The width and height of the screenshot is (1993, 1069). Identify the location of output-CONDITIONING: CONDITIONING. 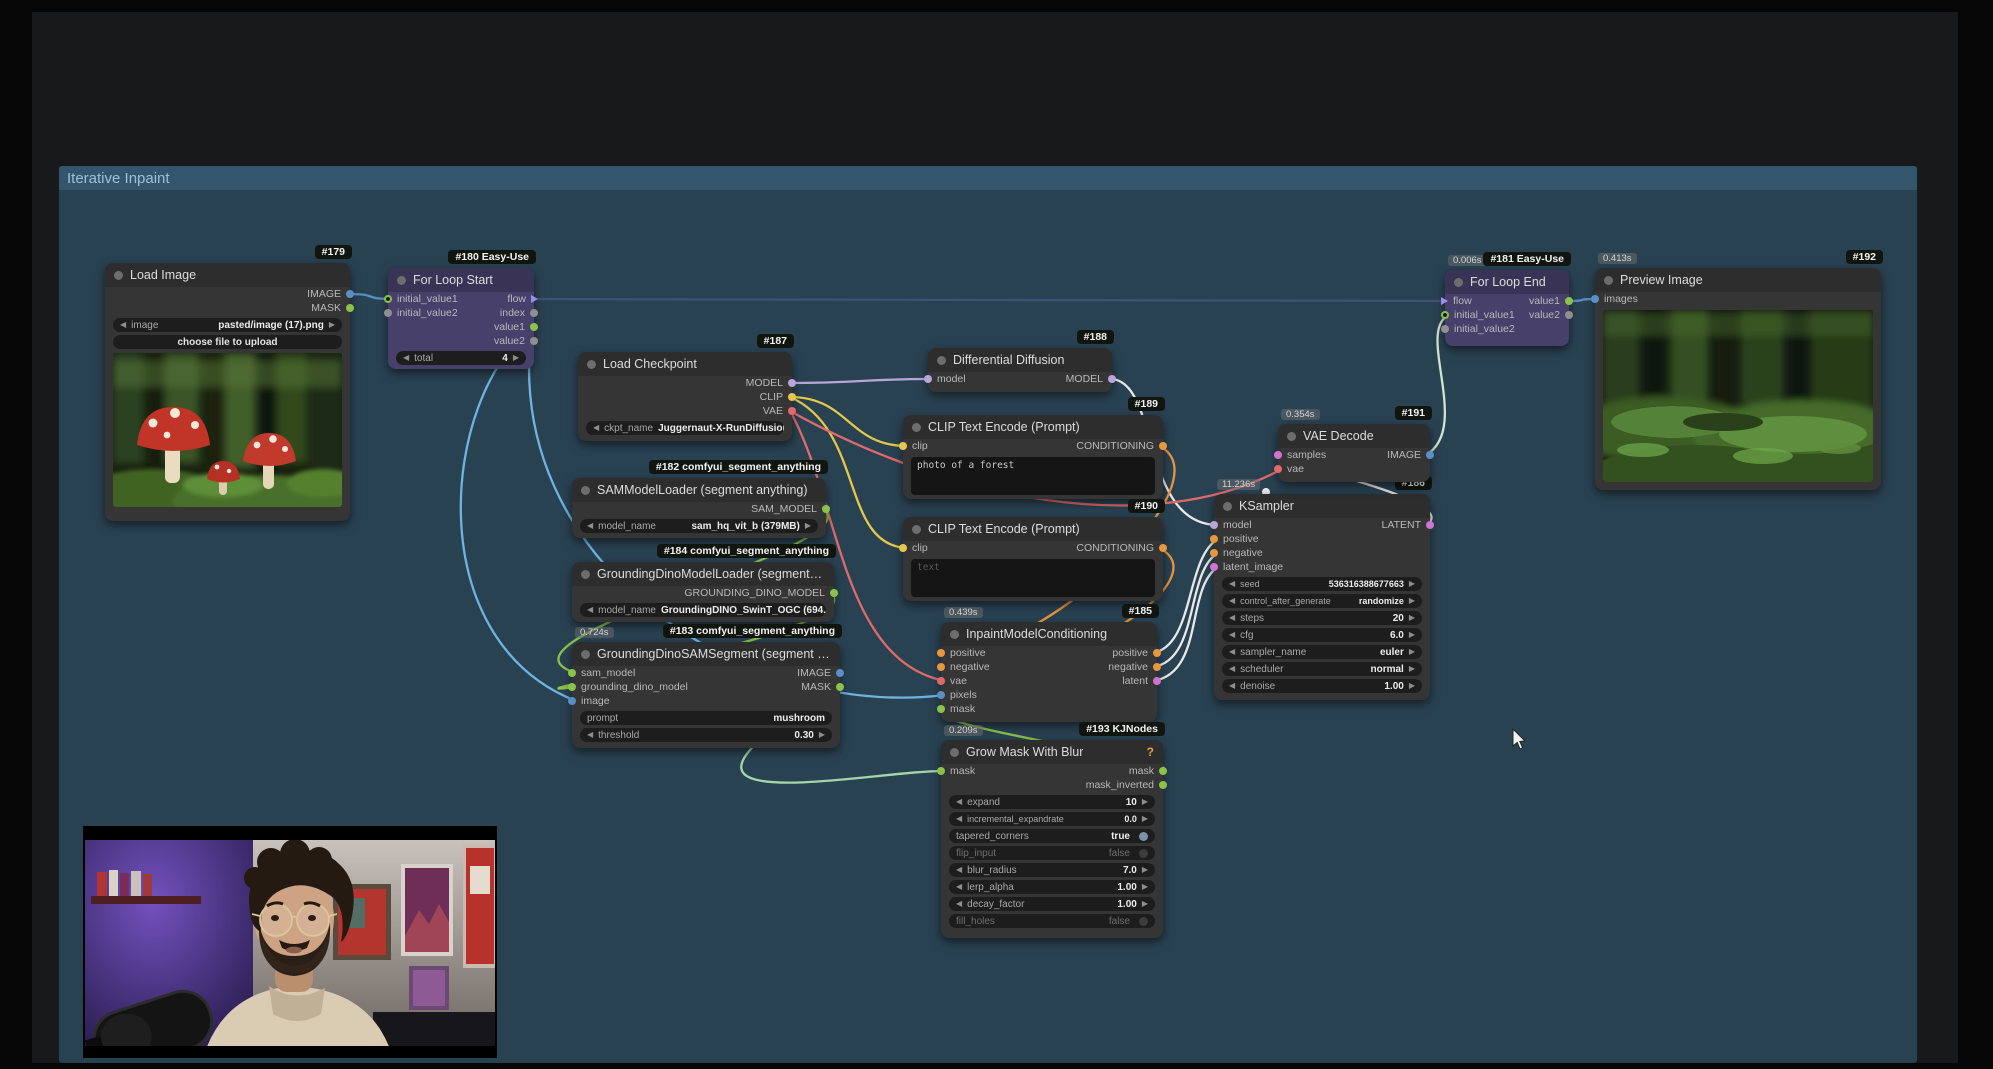
(1121, 446).